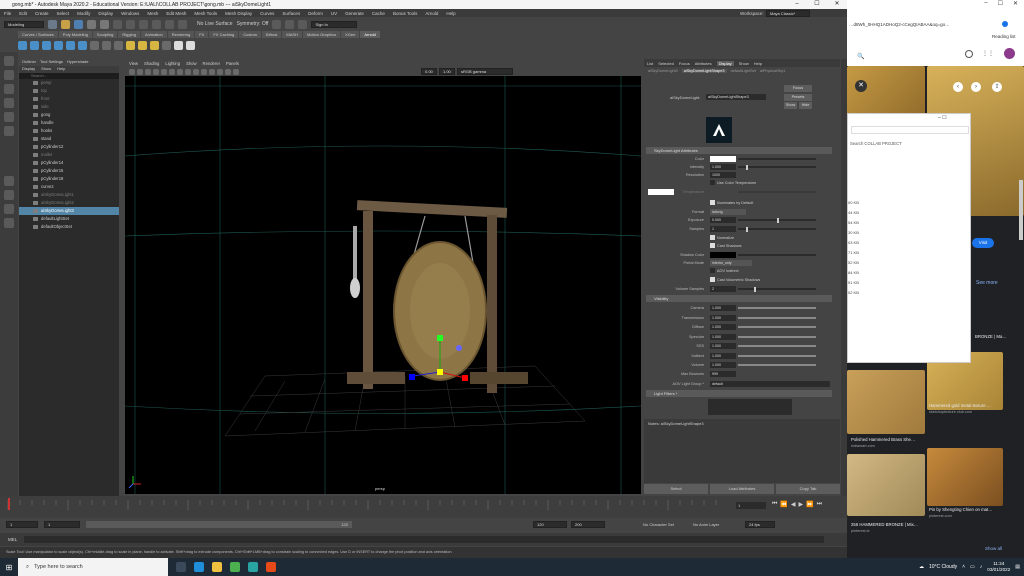 The height and width of the screenshot is (576, 1024). I want to click on exposure-field: 0.000, so click(723, 220).